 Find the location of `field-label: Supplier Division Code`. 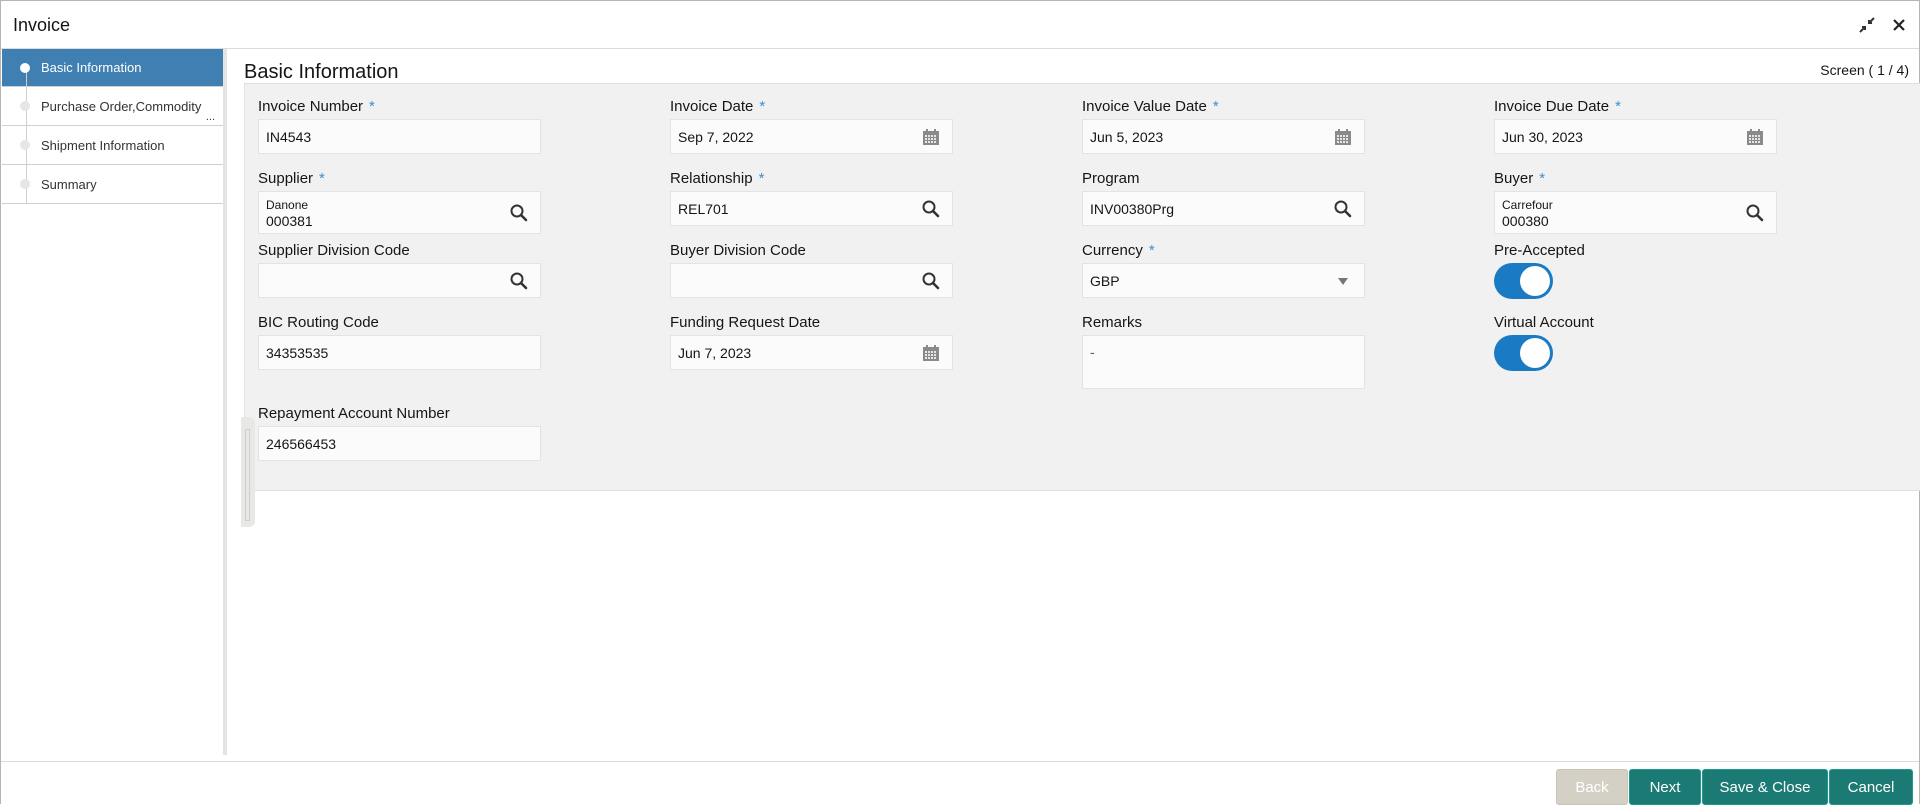

field-label: Supplier Division Code is located at coordinates (334, 250).